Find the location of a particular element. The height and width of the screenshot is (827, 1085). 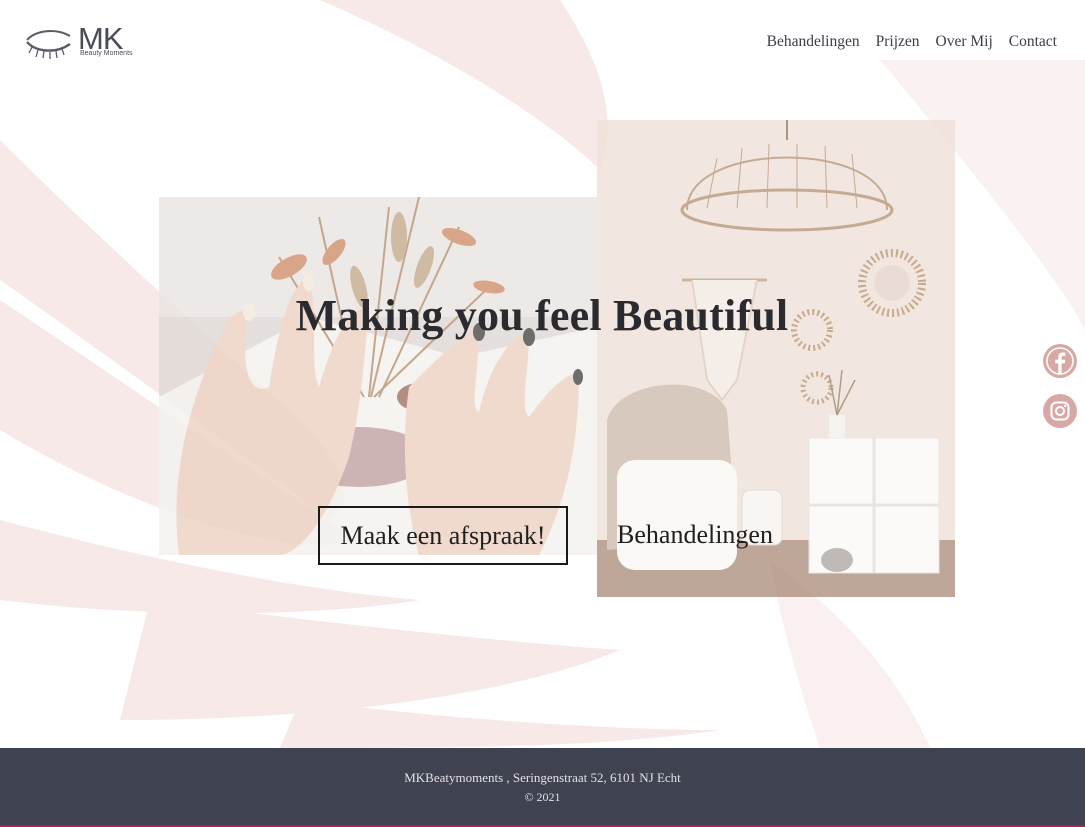

logo-tagline: Beauty Moments is located at coordinates (106, 53).